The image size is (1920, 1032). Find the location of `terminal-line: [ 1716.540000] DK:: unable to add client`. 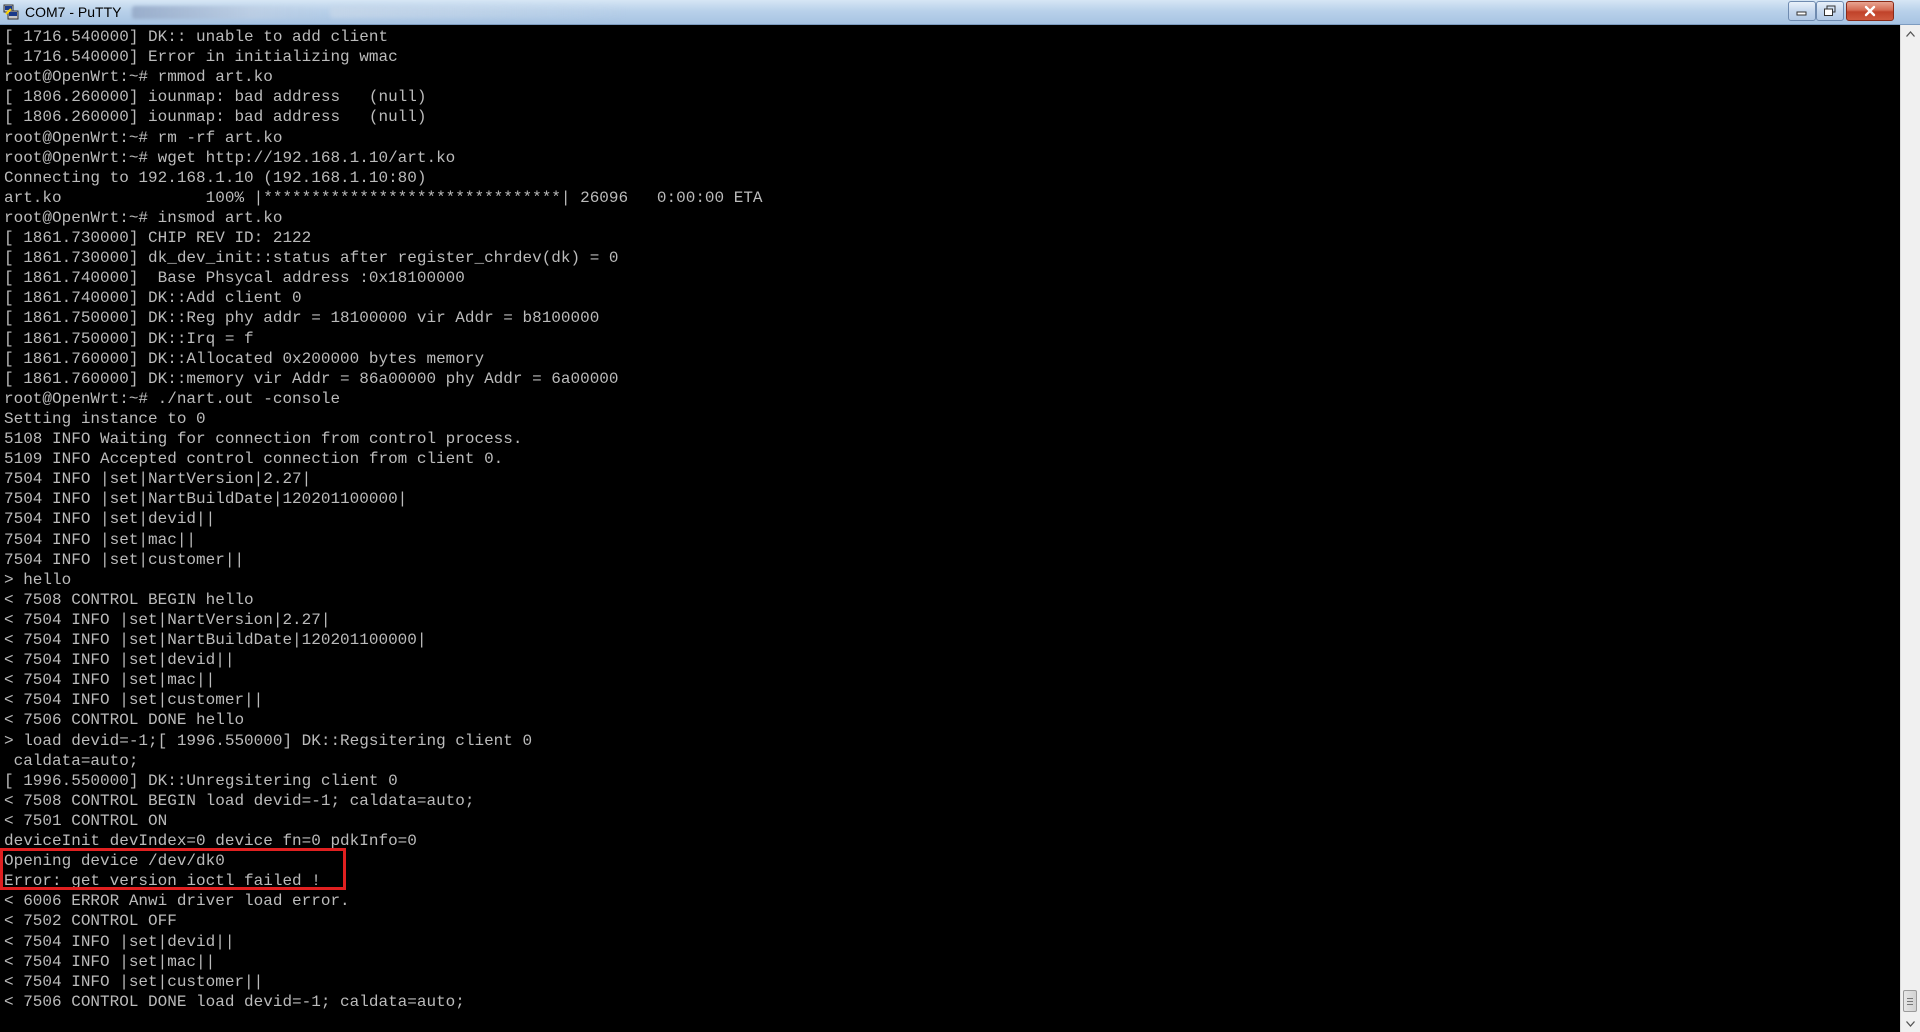

terminal-line: [ 1716.540000] DK:: unable to add client is located at coordinates (196, 37).